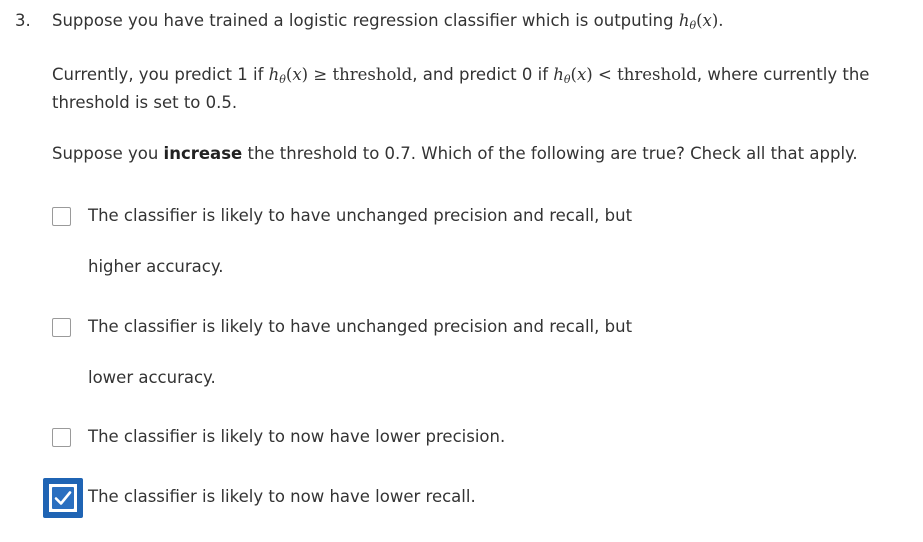 This screenshot has width=923, height=542. I want to click on condition-text-e: , where currently the, so click(783, 74).